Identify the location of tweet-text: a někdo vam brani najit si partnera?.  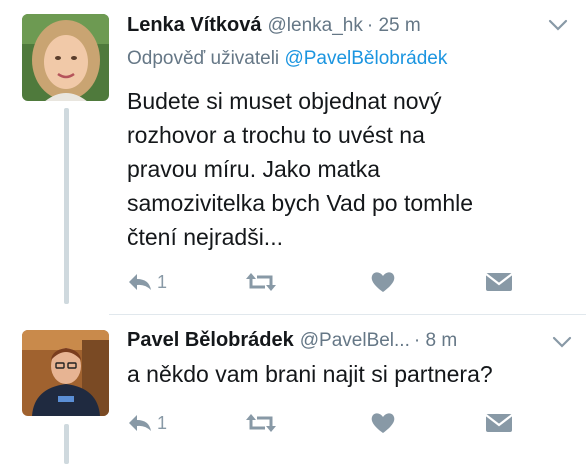
(310, 374).